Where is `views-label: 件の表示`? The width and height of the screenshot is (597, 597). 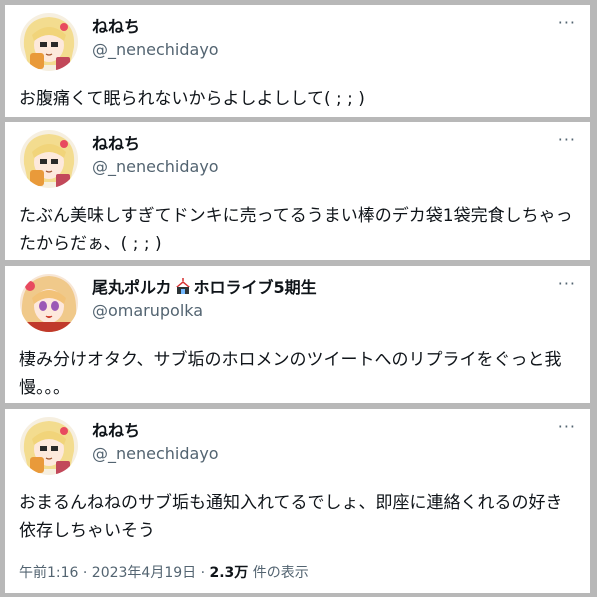 views-label: 件の表示 is located at coordinates (278, 573).